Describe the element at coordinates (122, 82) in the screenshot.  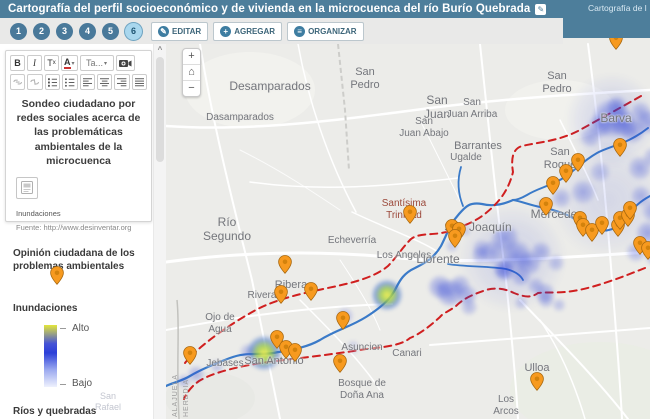
I see `align-right-button` at that location.